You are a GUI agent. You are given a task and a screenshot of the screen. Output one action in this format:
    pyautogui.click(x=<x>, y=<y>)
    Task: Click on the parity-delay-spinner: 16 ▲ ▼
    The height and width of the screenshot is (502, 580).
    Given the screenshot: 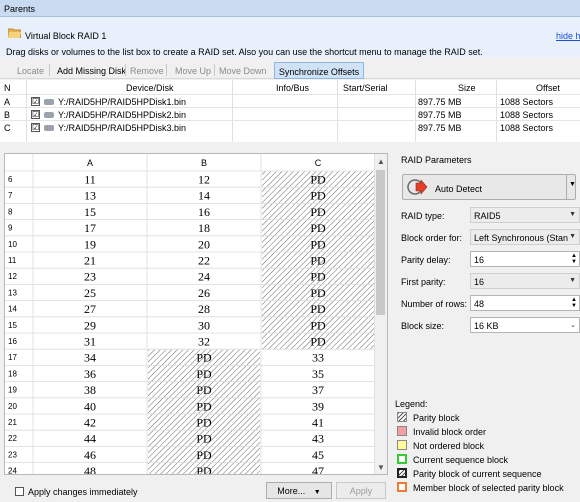 What is the action you would take?
    pyautogui.click(x=525, y=259)
    